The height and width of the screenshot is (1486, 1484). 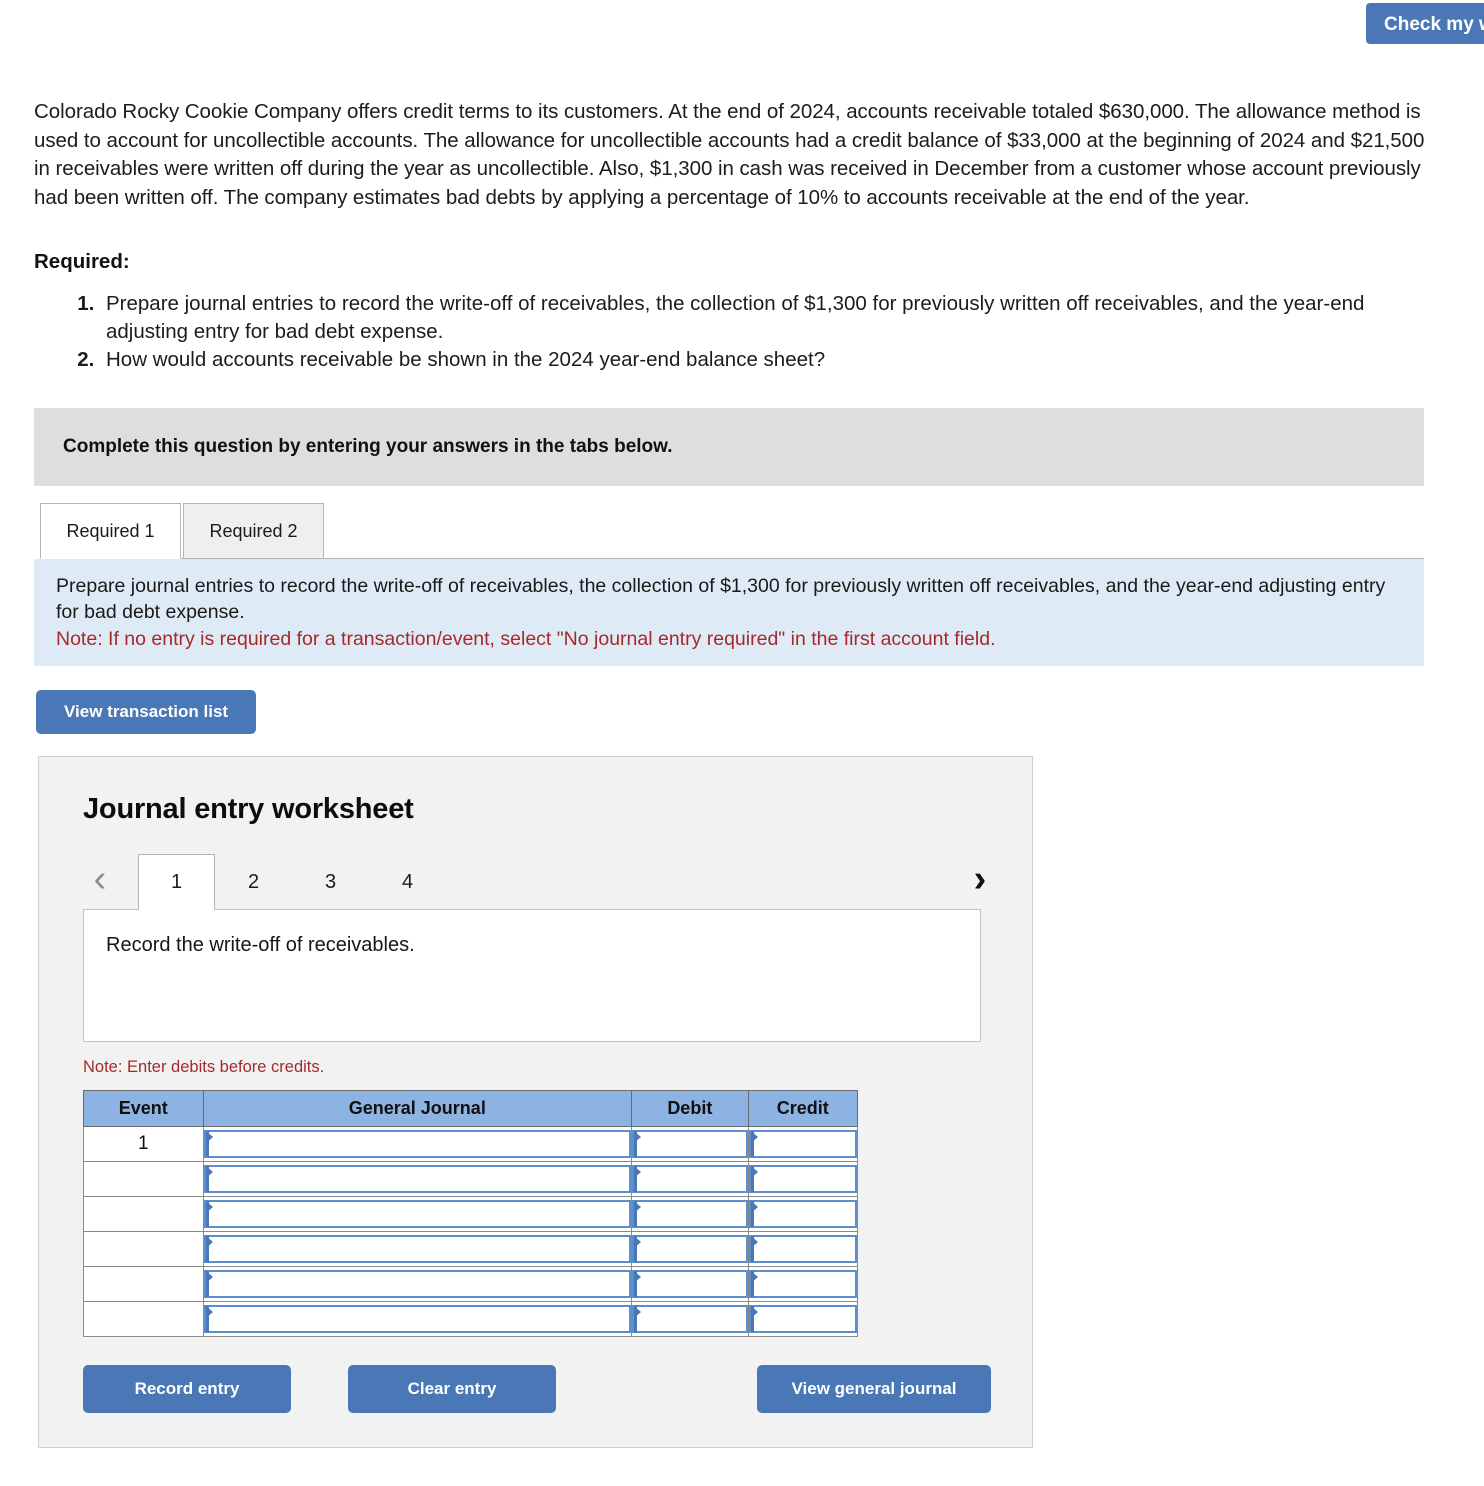 I want to click on tab-required-2: Required 2, so click(x=253, y=531).